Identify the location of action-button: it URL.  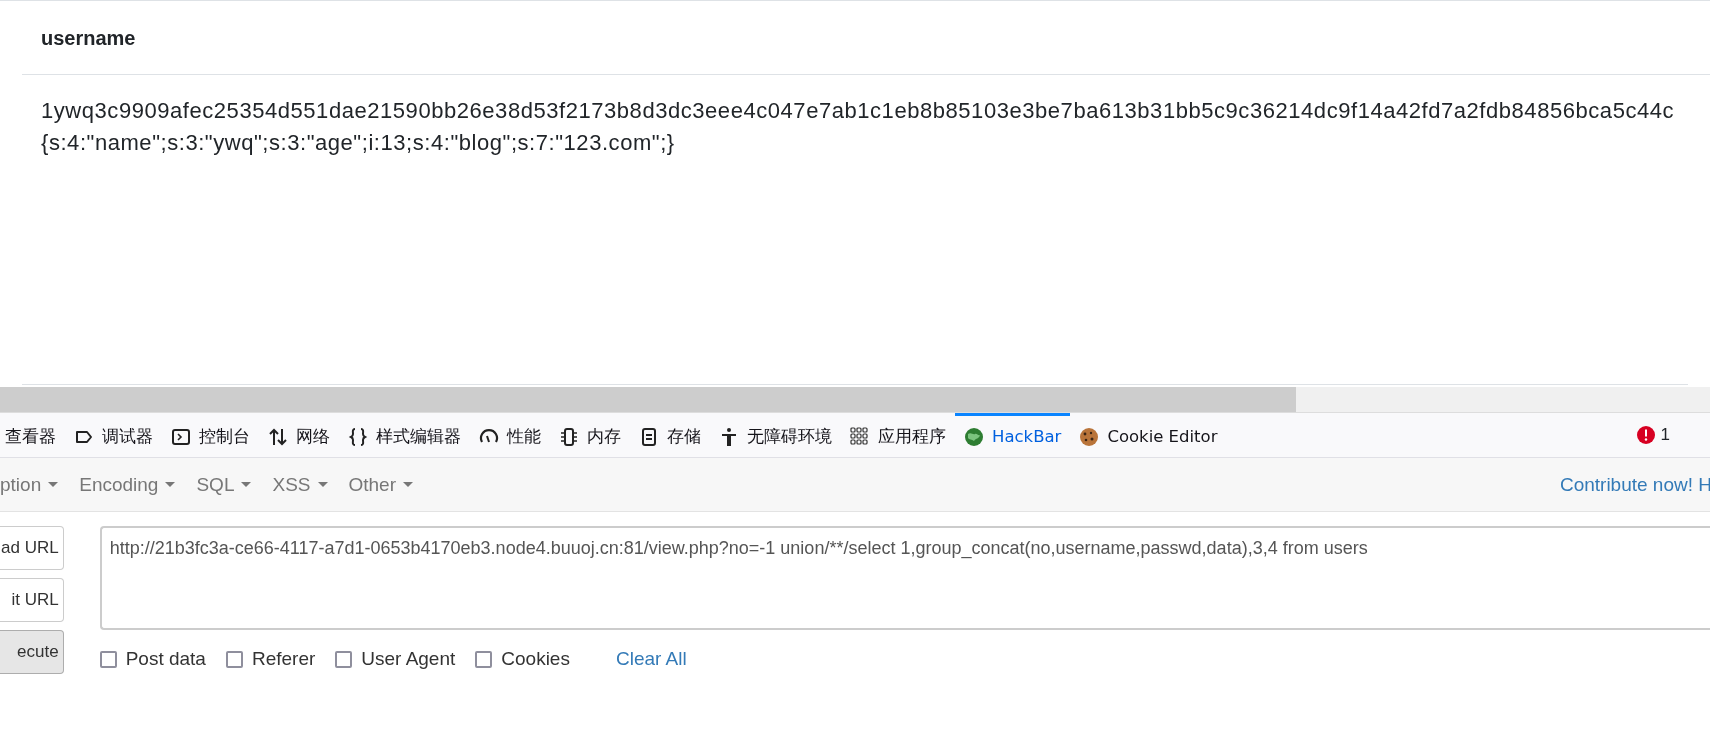
(32, 600).